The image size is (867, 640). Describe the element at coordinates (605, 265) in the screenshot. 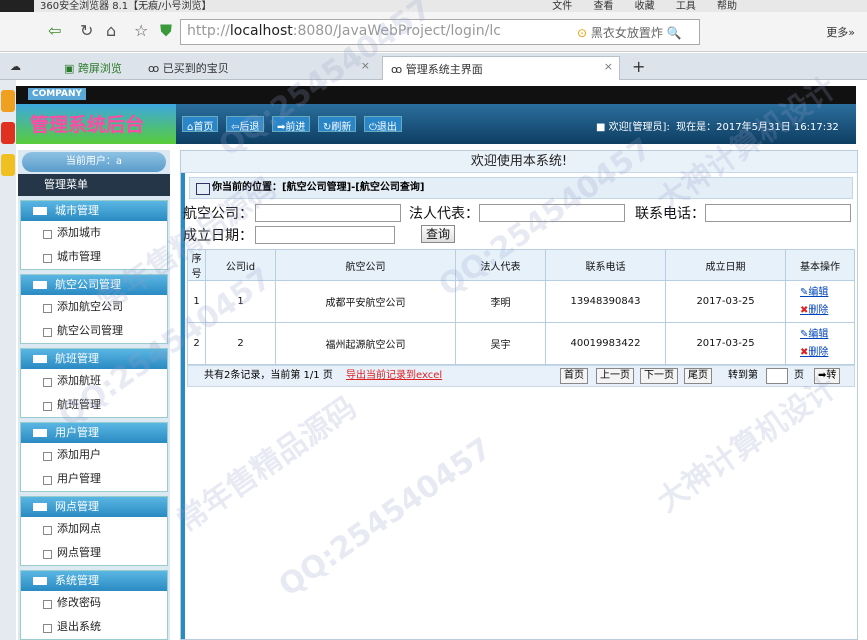

I see `column-header: 联系电话` at that location.